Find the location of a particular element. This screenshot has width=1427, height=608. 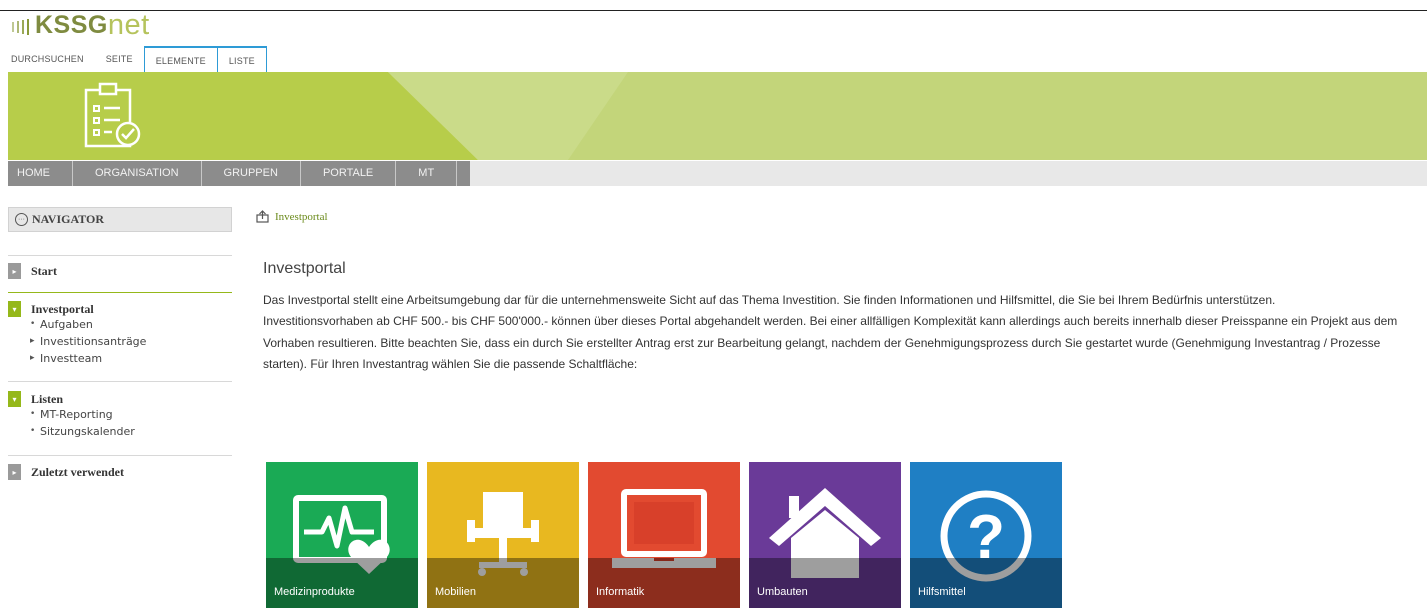

navigator-toggle: ··· NAVIGATOR is located at coordinates (120, 219).